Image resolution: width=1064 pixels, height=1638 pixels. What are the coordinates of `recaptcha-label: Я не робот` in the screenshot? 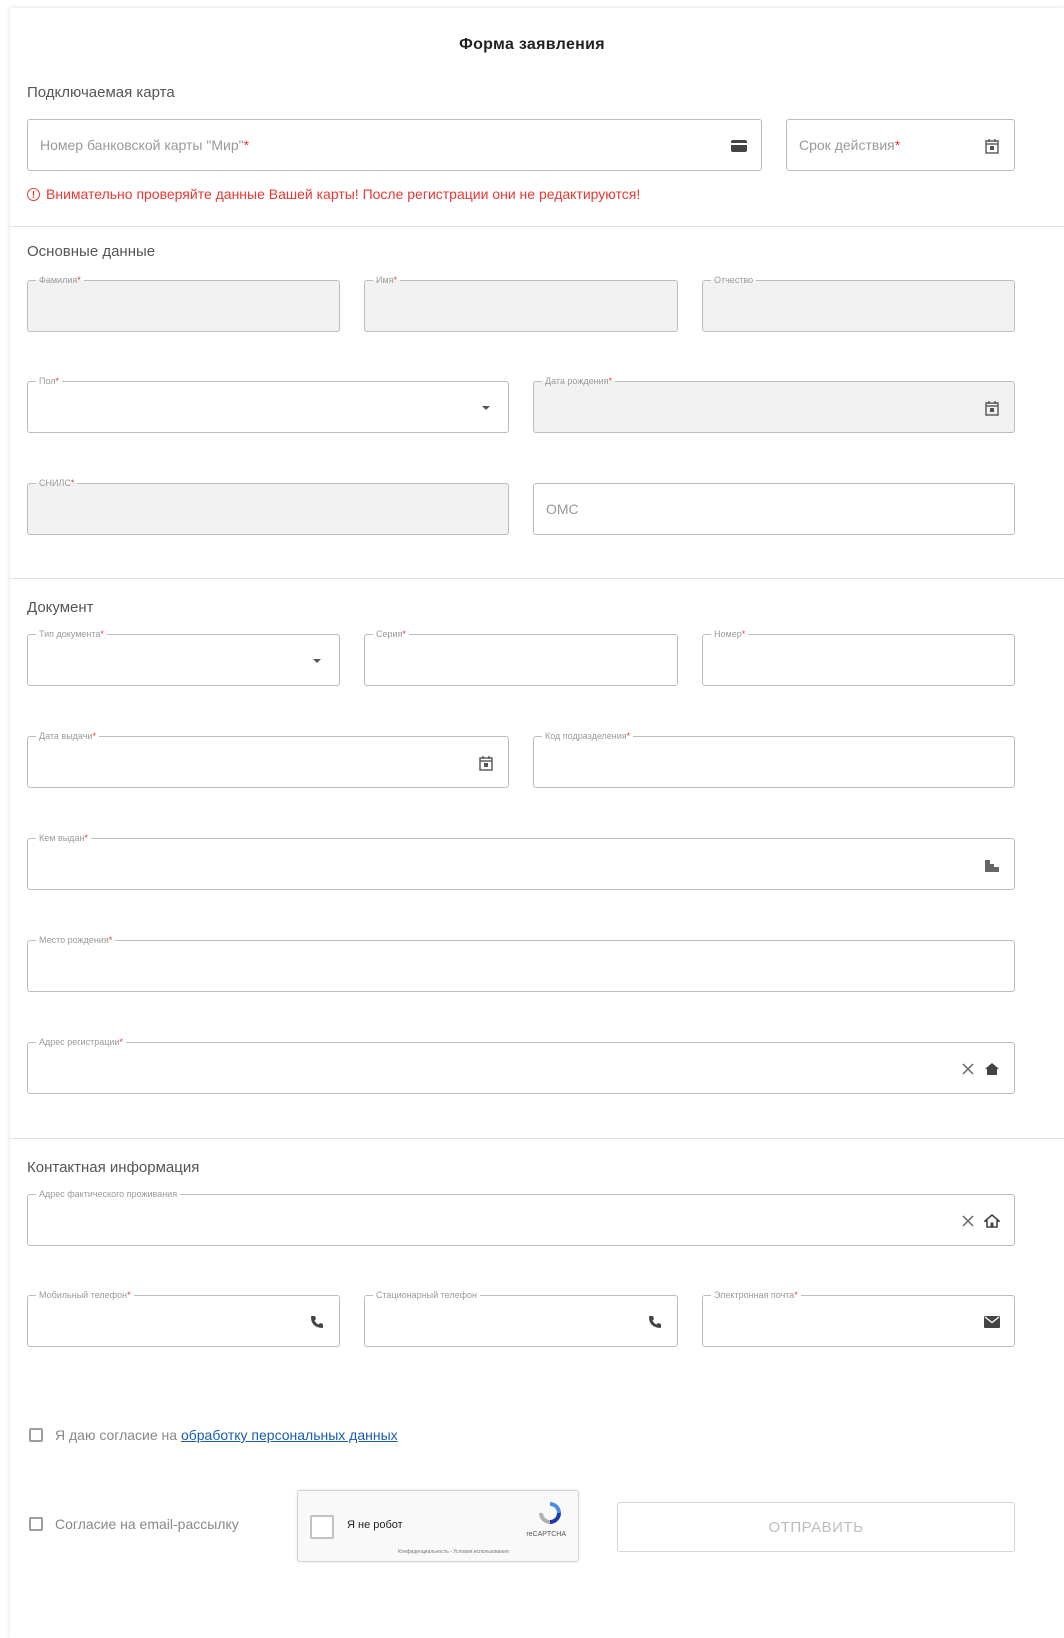 It's located at (375, 1525).